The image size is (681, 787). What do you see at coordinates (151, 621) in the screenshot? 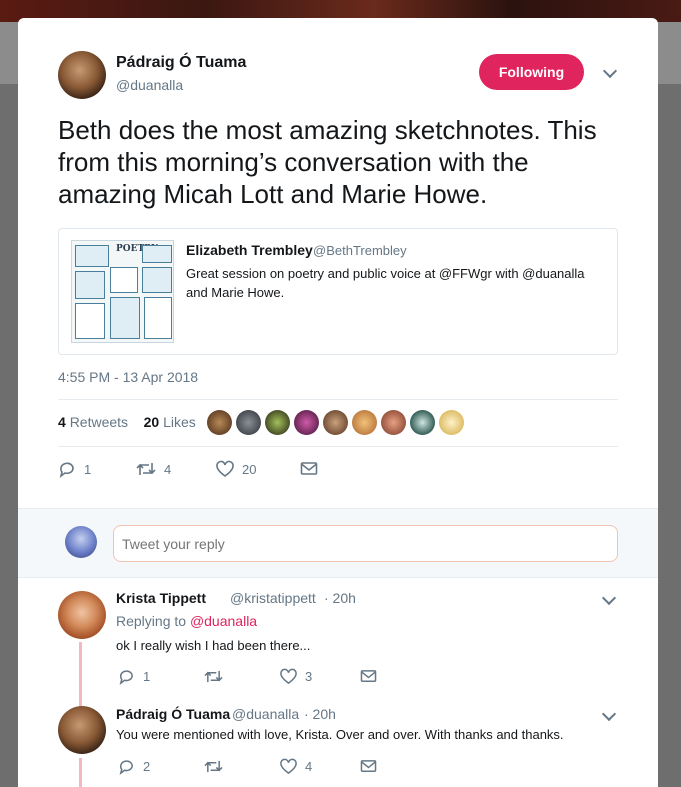
I see `replying-to-label: Replying to` at bounding box center [151, 621].